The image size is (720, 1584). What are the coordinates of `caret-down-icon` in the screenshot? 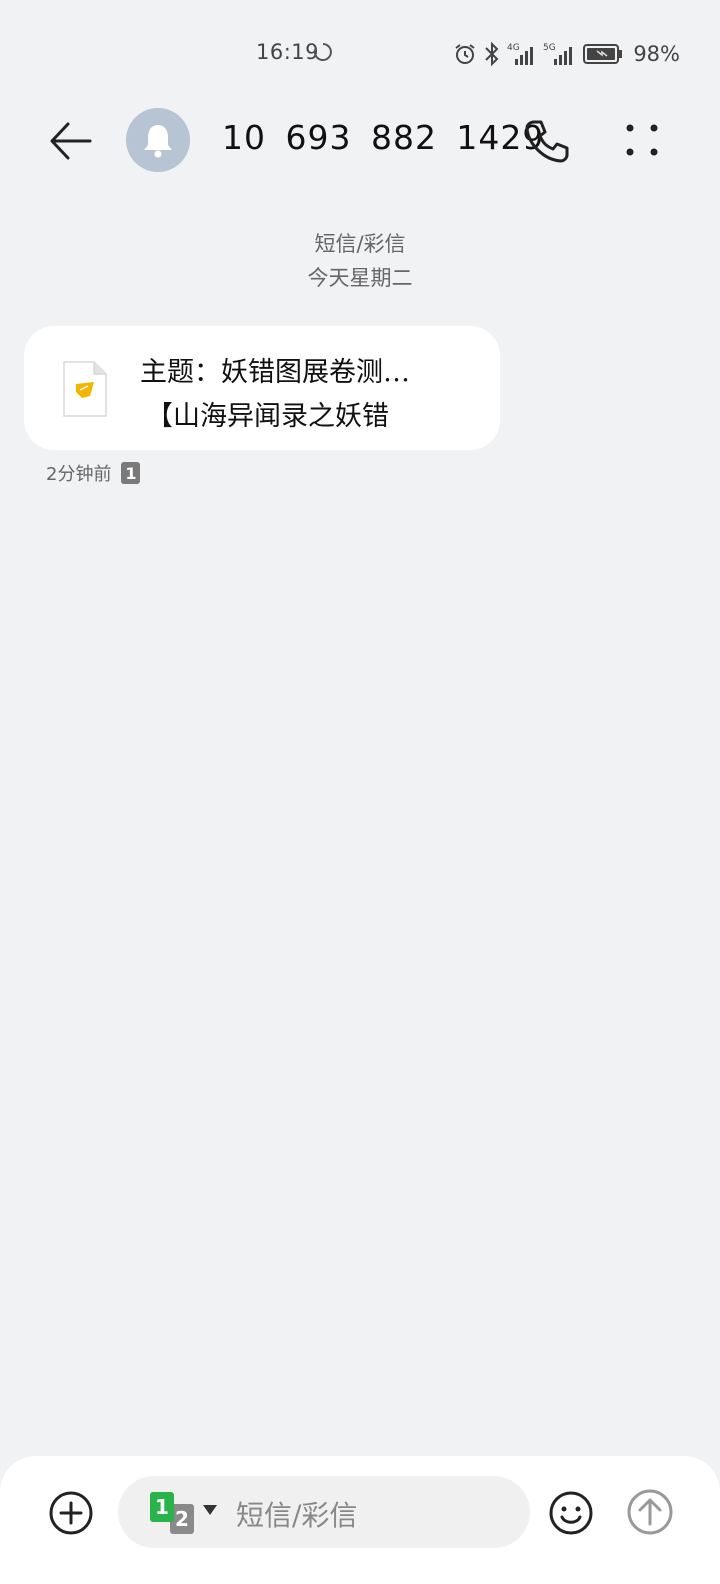 It's located at (210, 1510).